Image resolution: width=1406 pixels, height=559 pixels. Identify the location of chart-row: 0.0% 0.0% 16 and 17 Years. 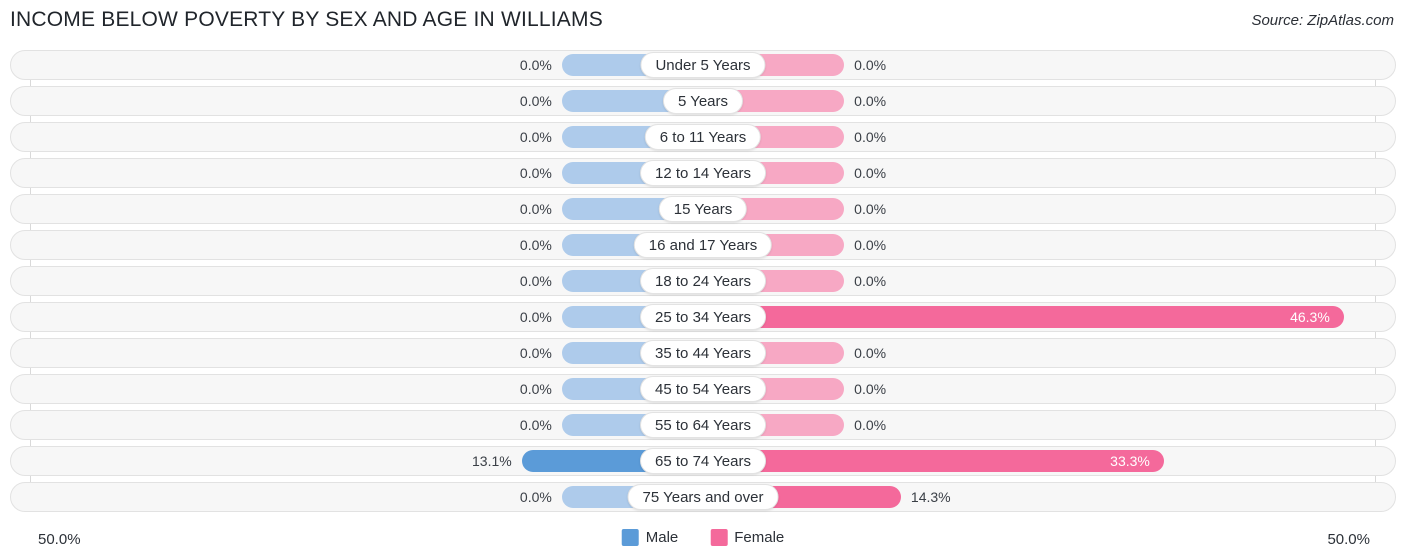
(703, 245).